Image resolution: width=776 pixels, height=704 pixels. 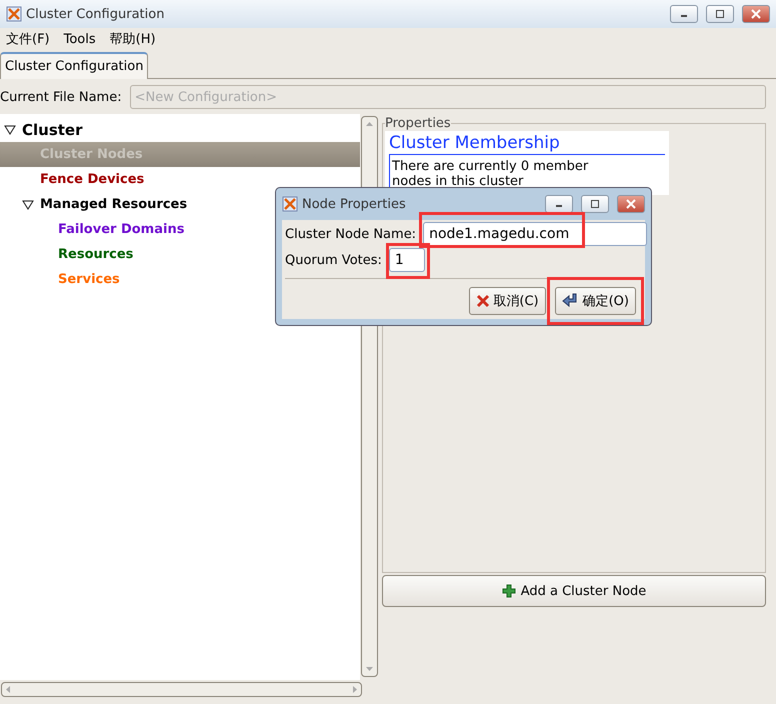 What do you see at coordinates (80, 39) in the screenshot?
I see `menu-item: Tools` at bounding box center [80, 39].